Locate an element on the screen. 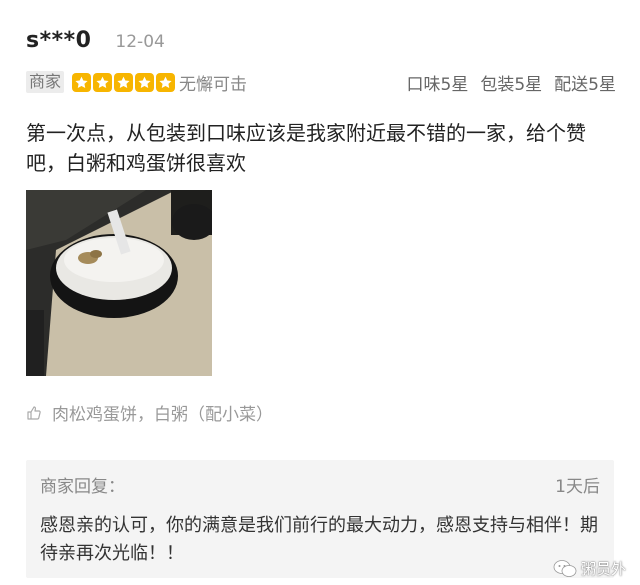 The height and width of the screenshot is (585, 640). wechat-icon is located at coordinates (565, 568).